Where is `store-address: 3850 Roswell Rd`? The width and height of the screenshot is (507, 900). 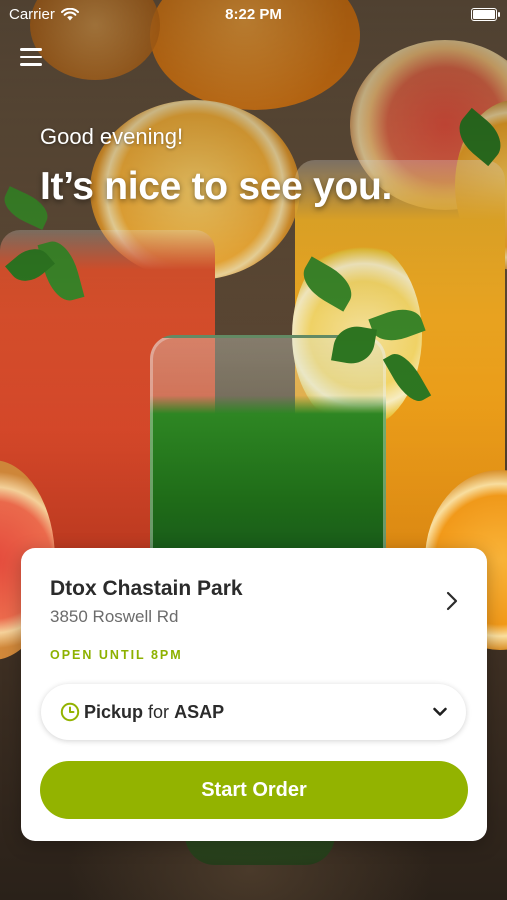
store-address: 3850 Roswell Rd is located at coordinates (114, 616).